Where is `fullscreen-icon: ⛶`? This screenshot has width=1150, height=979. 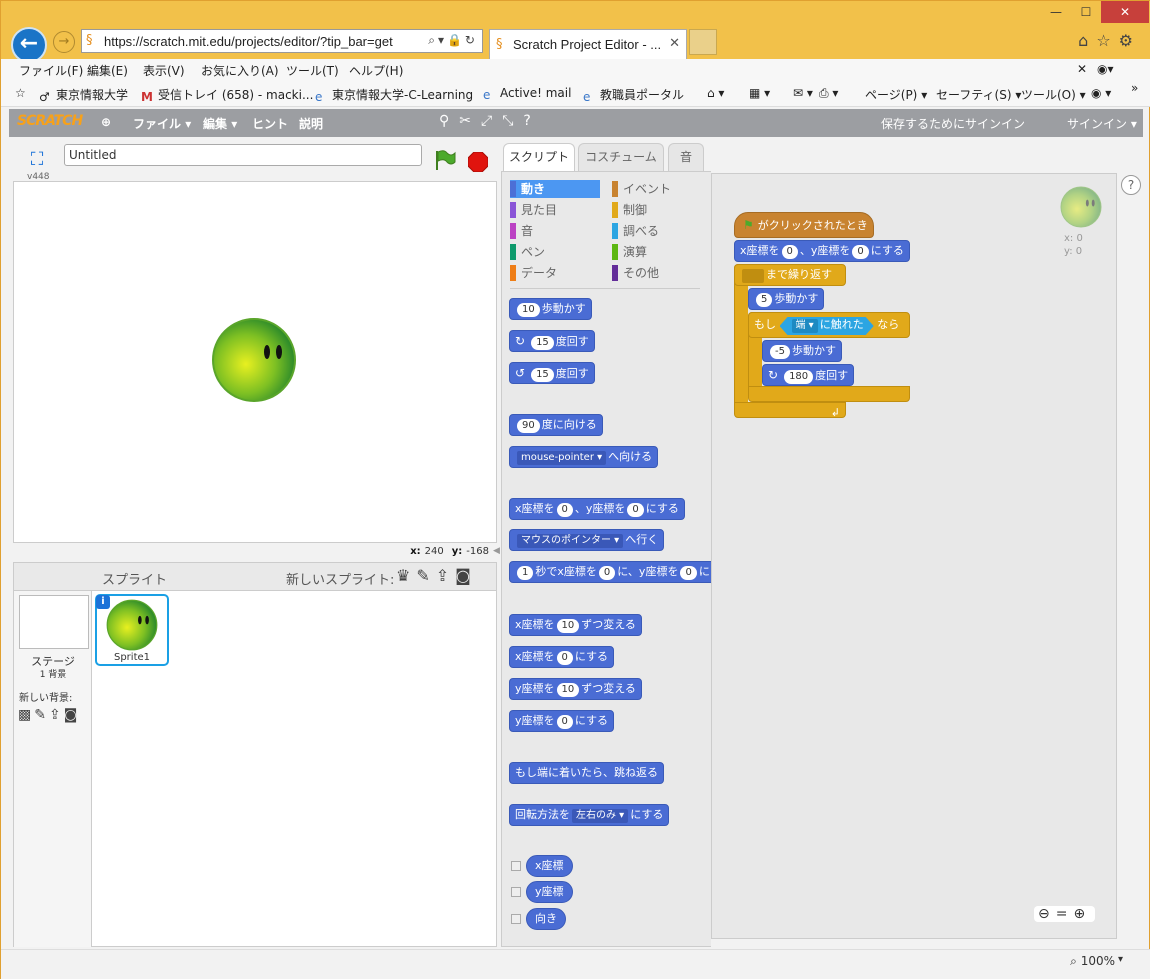 fullscreen-icon: ⛶ is located at coordinates (37, 161).